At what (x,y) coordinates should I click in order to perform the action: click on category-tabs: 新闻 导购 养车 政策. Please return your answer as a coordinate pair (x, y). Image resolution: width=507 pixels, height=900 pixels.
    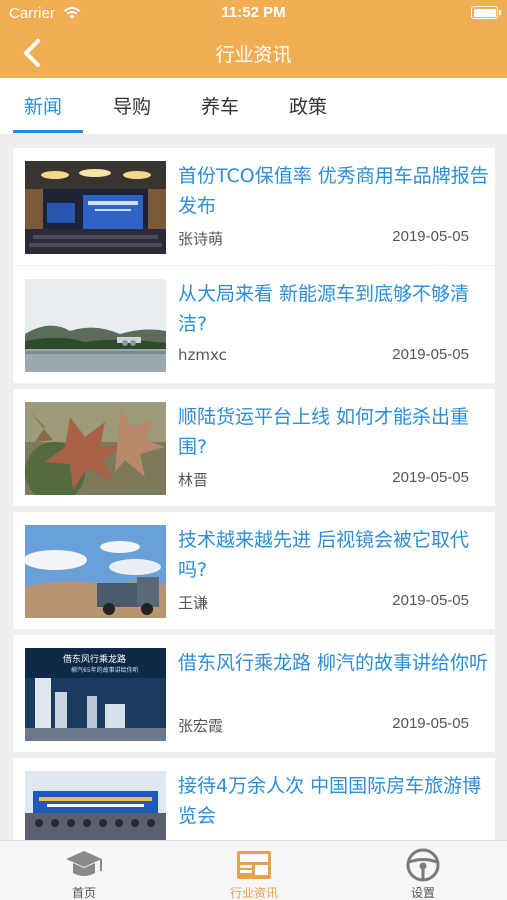
    Looking at the image, I should click on (253, 106).